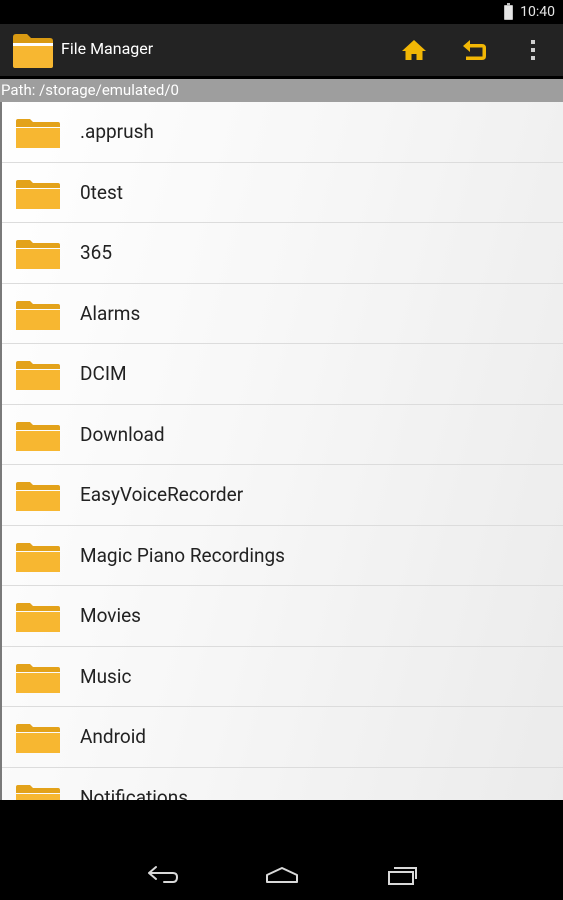 The height and width of the screenshot is (900, 563). I want to click on nav-home-icon, so click(282, 875).